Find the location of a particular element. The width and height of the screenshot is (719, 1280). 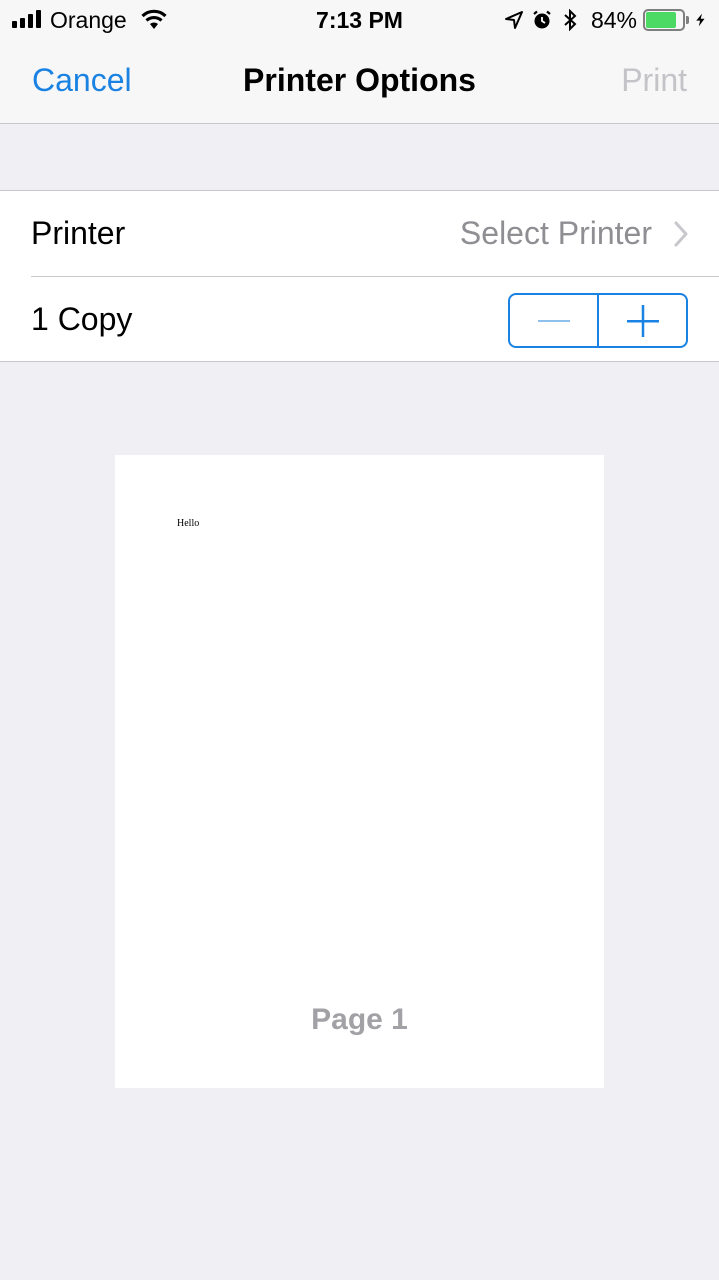

copies-row: 1 Copy is located at coordinates (359, 320).